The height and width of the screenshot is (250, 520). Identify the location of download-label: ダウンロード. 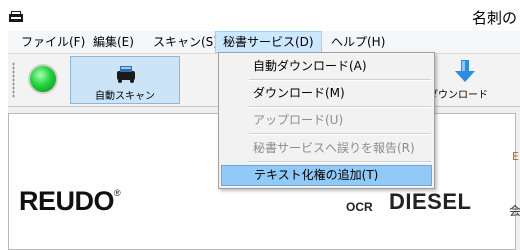
(458, 95).